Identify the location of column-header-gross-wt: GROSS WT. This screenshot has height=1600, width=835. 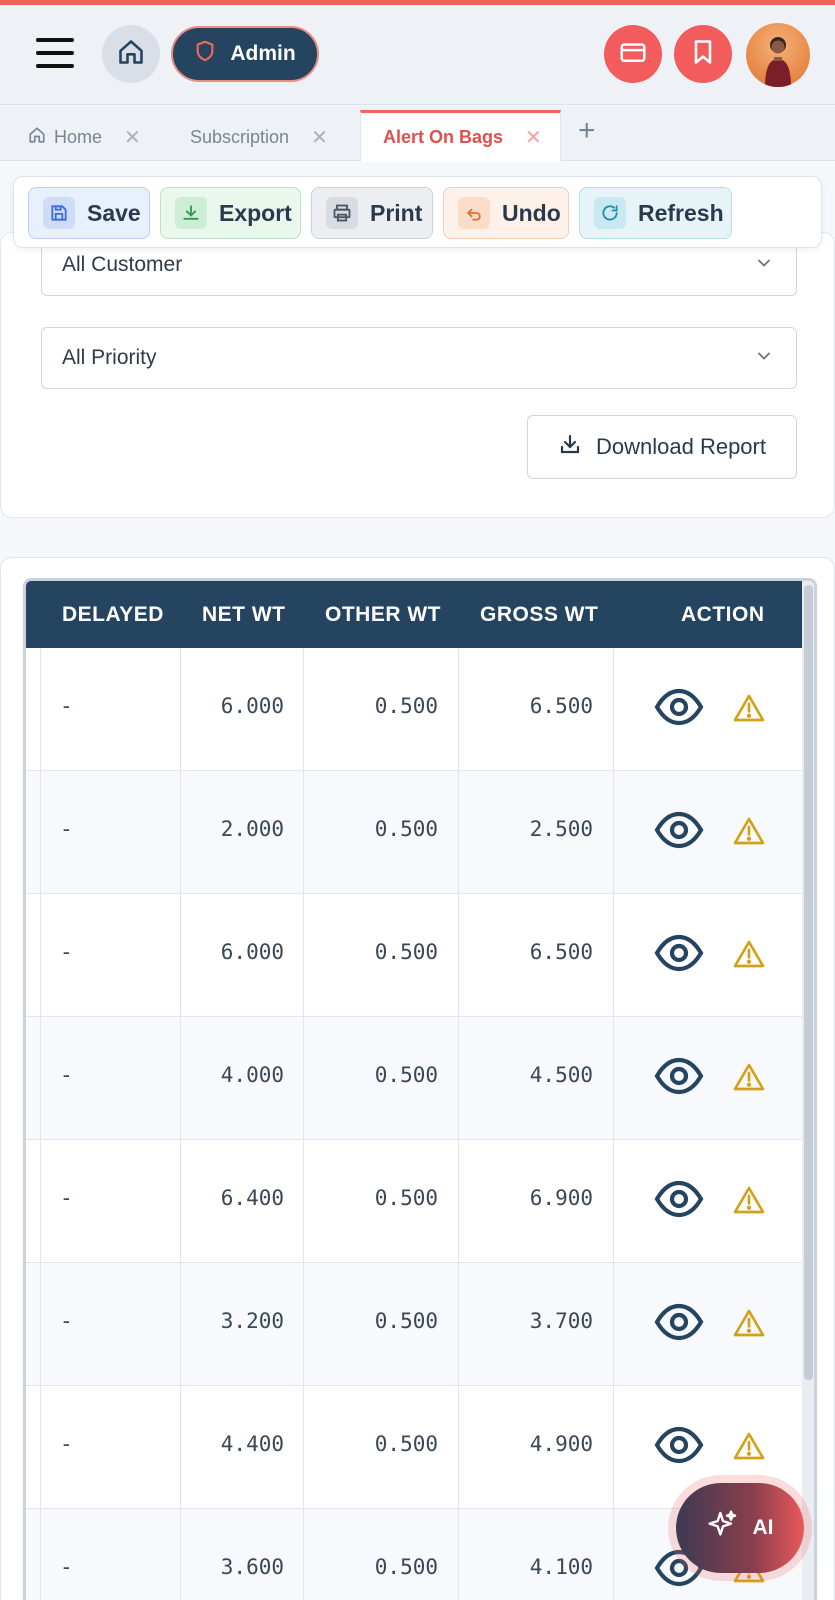
(539, 615).